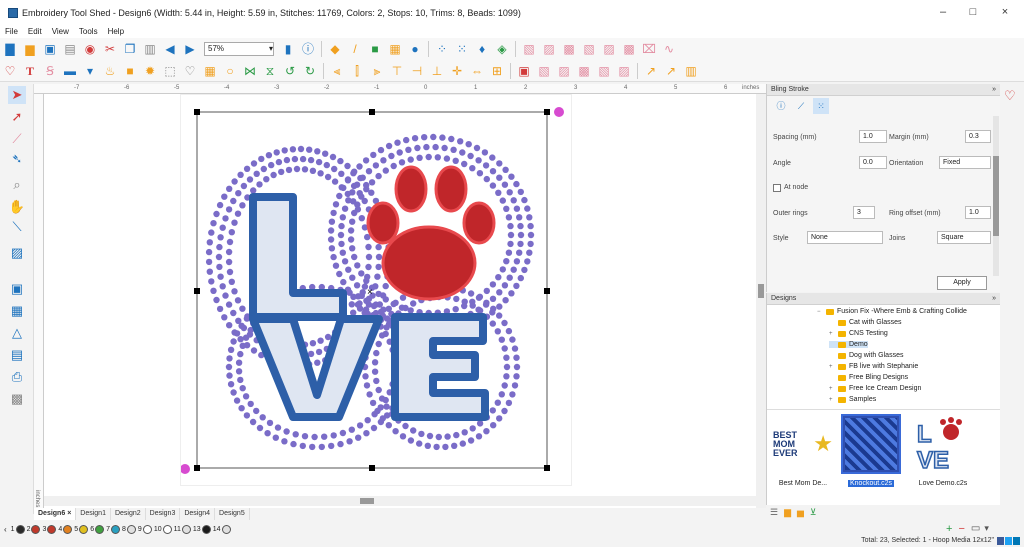  What do you see at coordinates (232, 514) in the screenshot?
I see `tab-design5: Design5` at bounding box center [232, 514].